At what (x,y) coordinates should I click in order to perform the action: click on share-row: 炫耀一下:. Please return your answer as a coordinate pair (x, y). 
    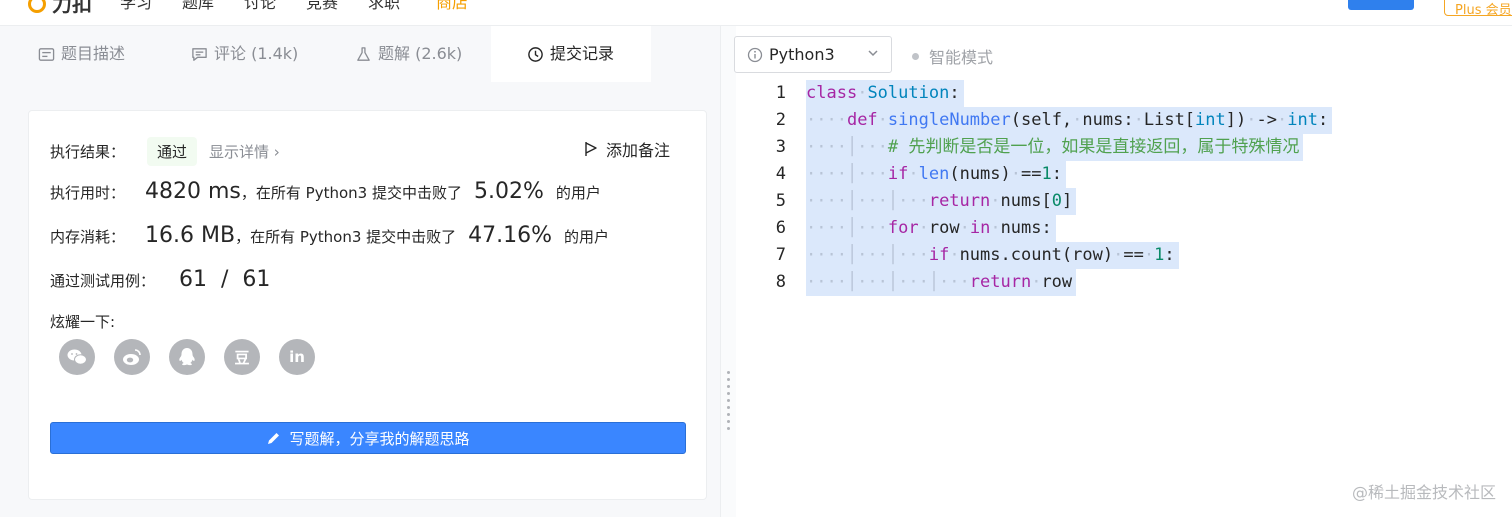
    Looking at the image, I should click on (82, 321).